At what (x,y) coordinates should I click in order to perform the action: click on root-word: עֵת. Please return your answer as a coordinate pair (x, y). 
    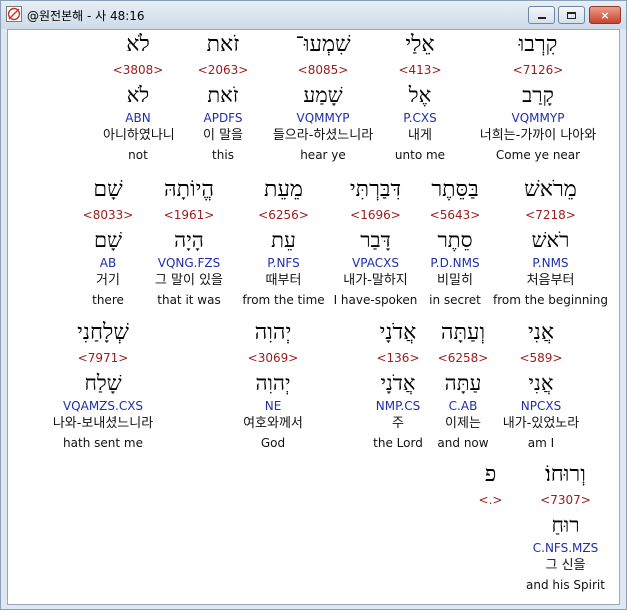
    Looking at the image, I should click on (283, 240).